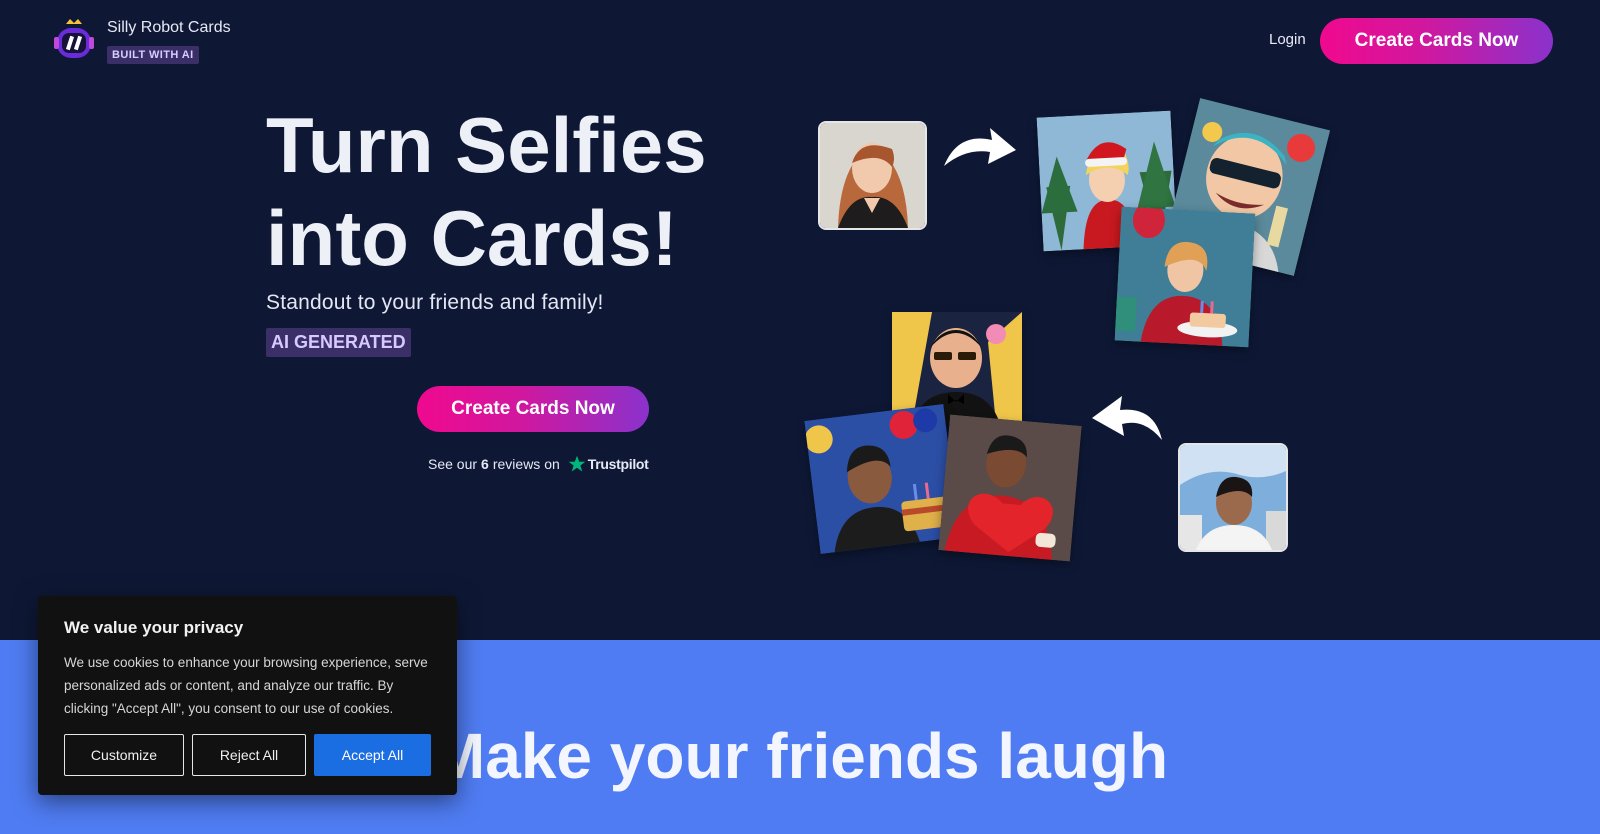 The height and width of the screenshot is (834, 1600). I want to click on hero-subtitle: Standout to your friends and family!, so click(435, 302).